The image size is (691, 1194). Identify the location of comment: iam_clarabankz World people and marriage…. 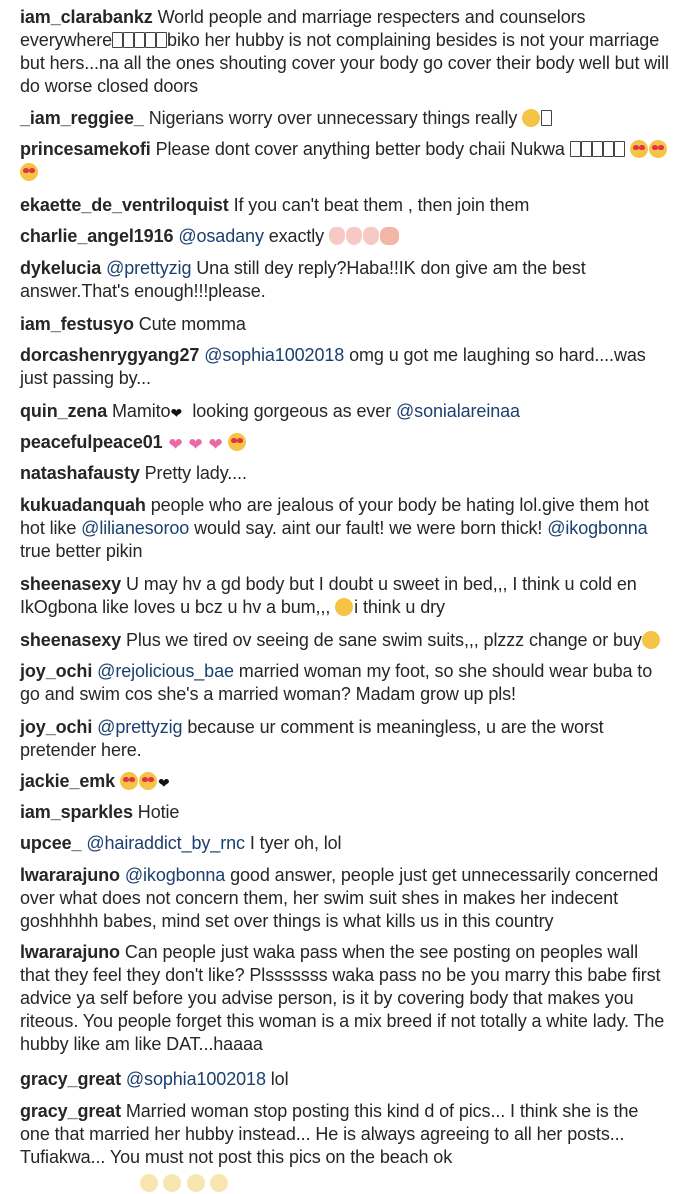
(347, 51).